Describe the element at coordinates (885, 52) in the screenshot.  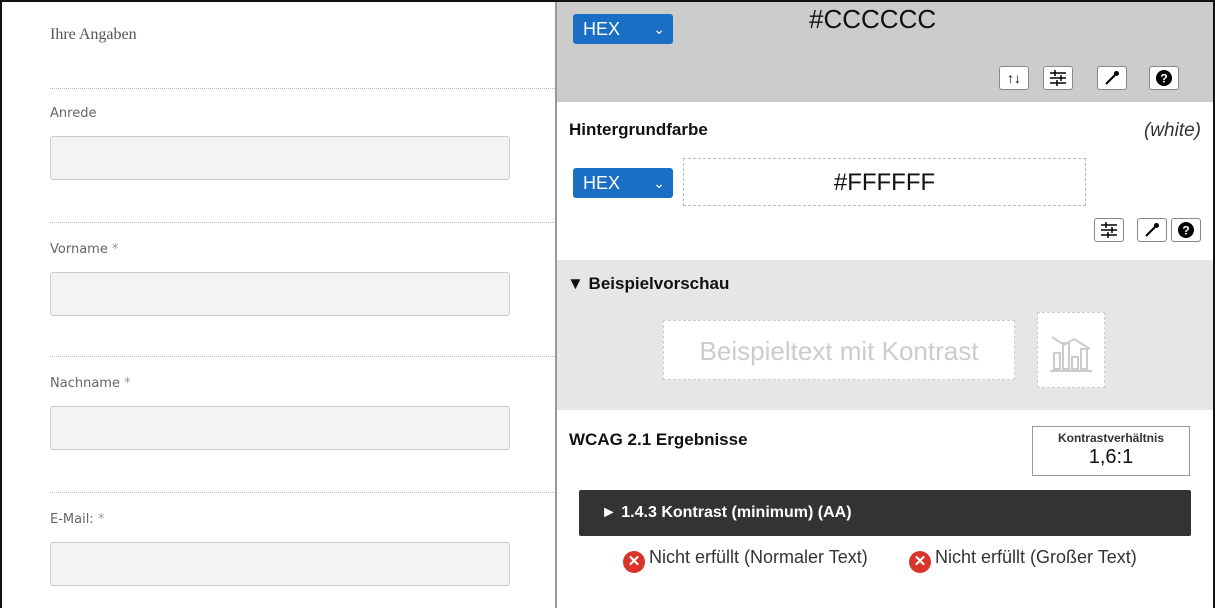
I see `foreground-section: HEX ⌄ #CCCCCC ↑↓ ?` at that location.